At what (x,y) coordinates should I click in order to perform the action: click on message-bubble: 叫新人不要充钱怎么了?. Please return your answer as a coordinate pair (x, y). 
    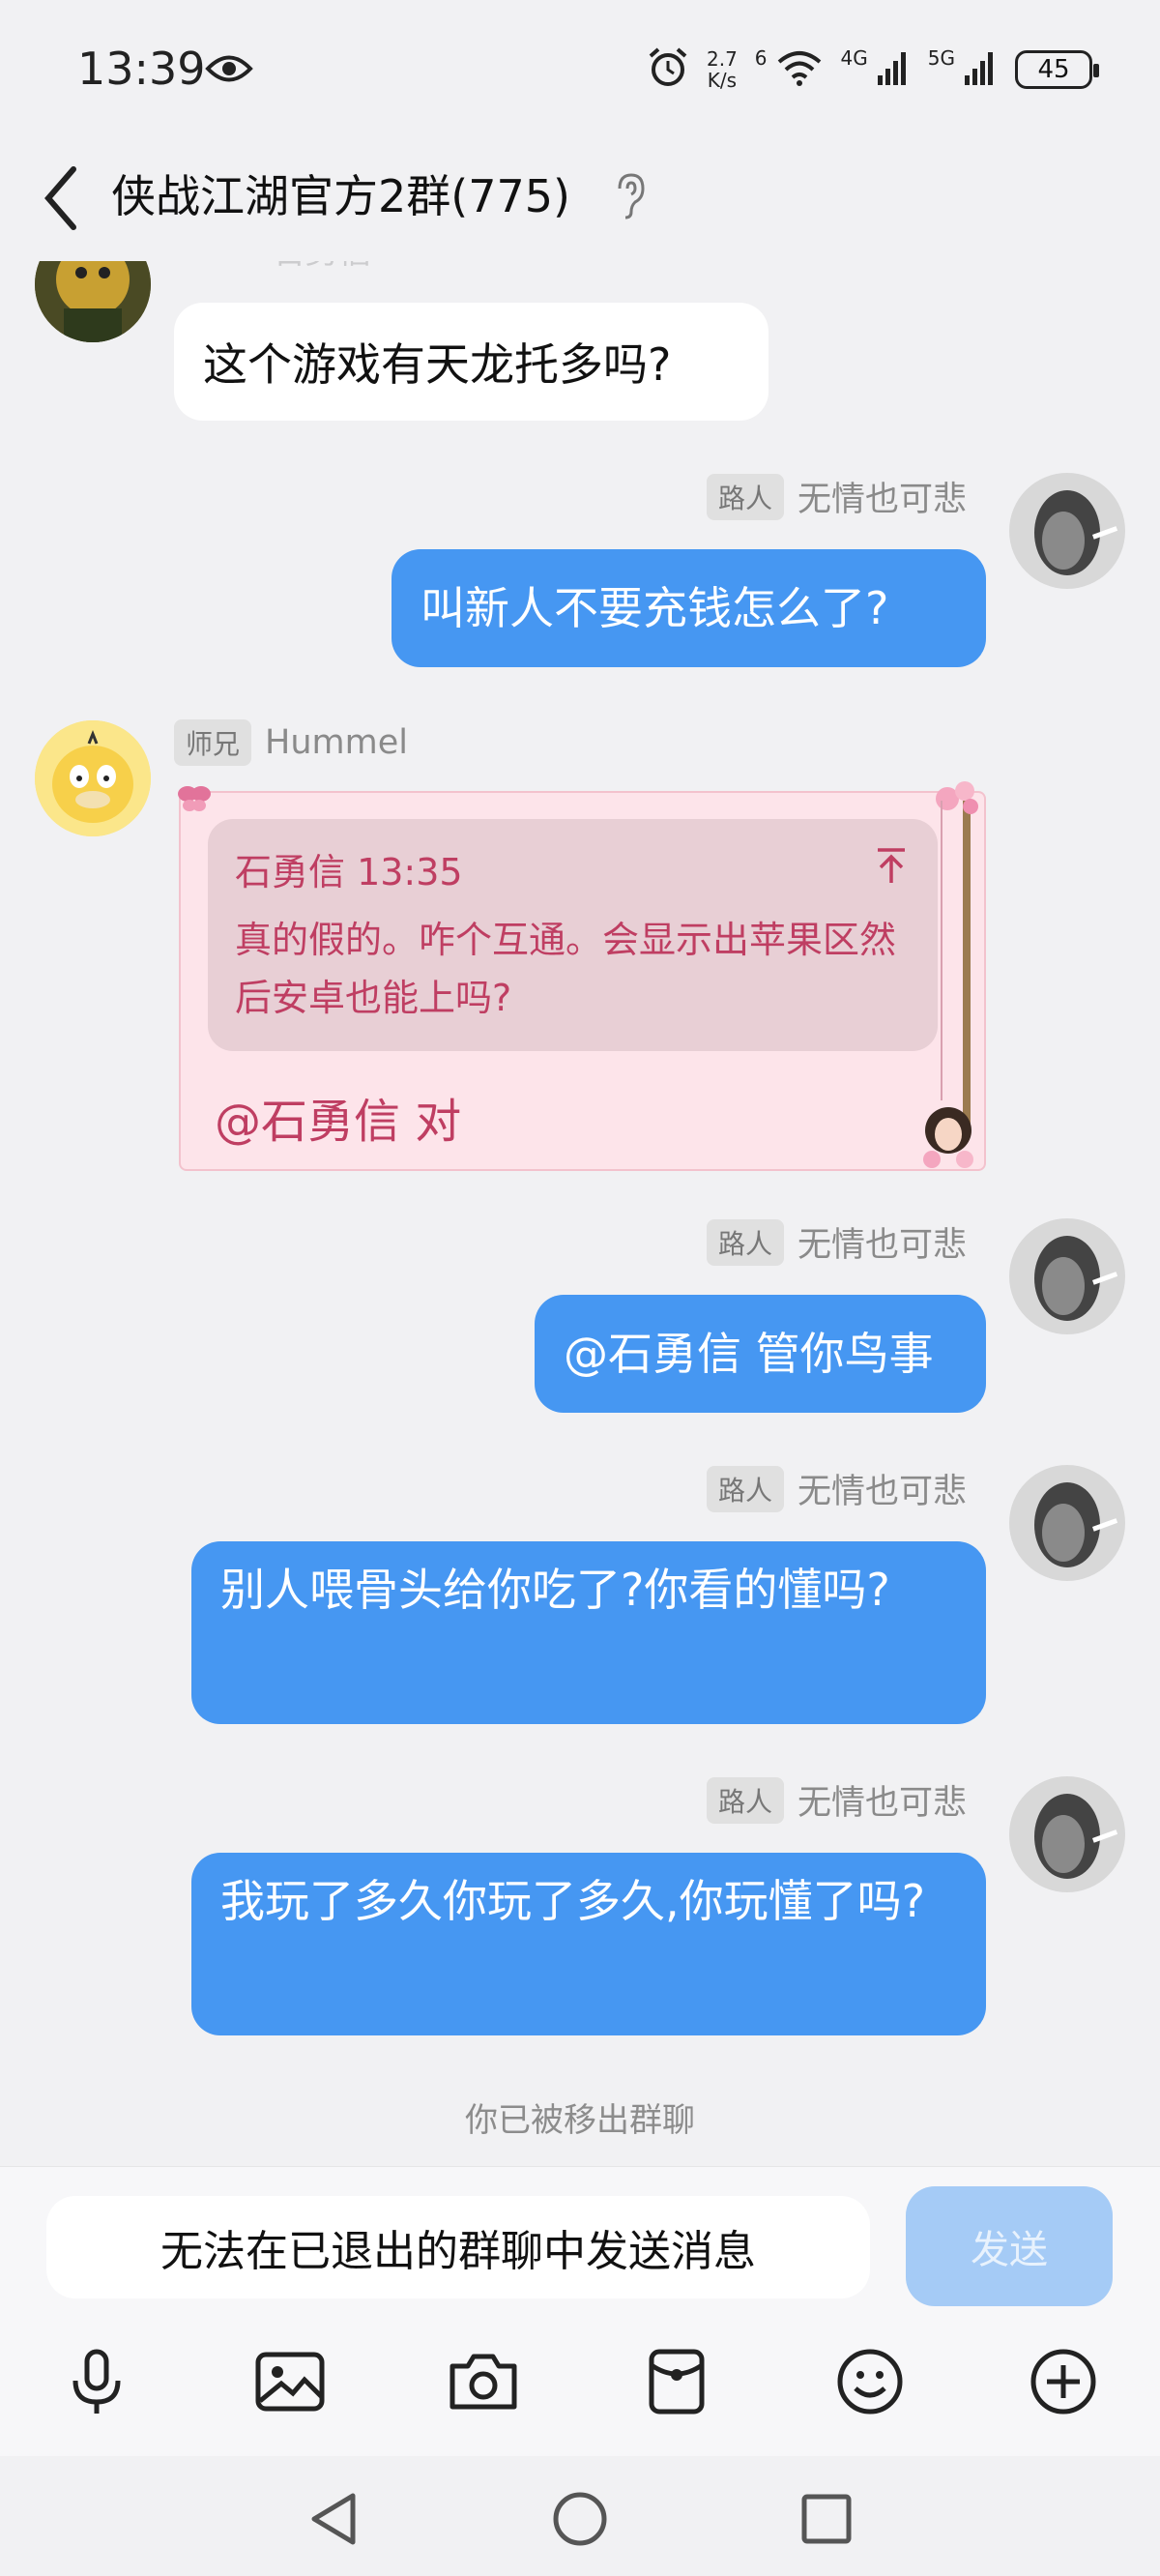
    Looking at the image, I should click on (689, 608).